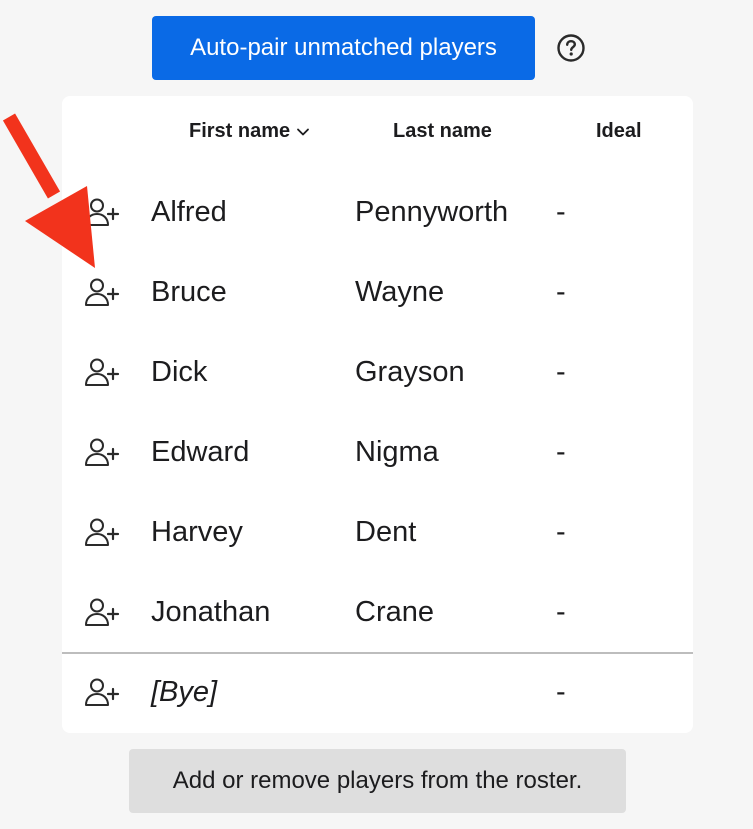 The image size is (753, 829). I want to click on table-row: Jonathan Crane -, so click(377, 614).